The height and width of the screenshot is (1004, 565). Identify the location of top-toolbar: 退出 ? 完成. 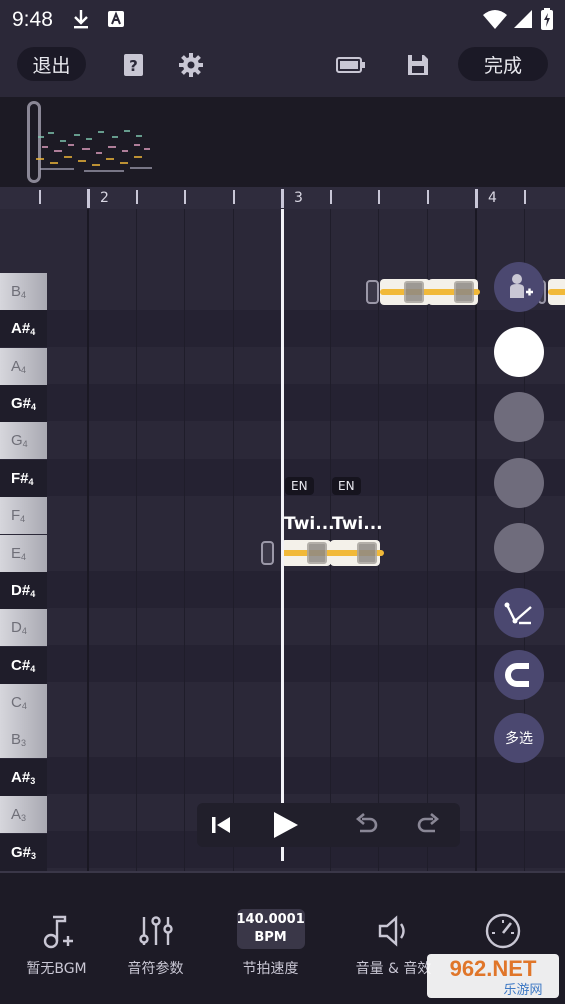
(282, 65).